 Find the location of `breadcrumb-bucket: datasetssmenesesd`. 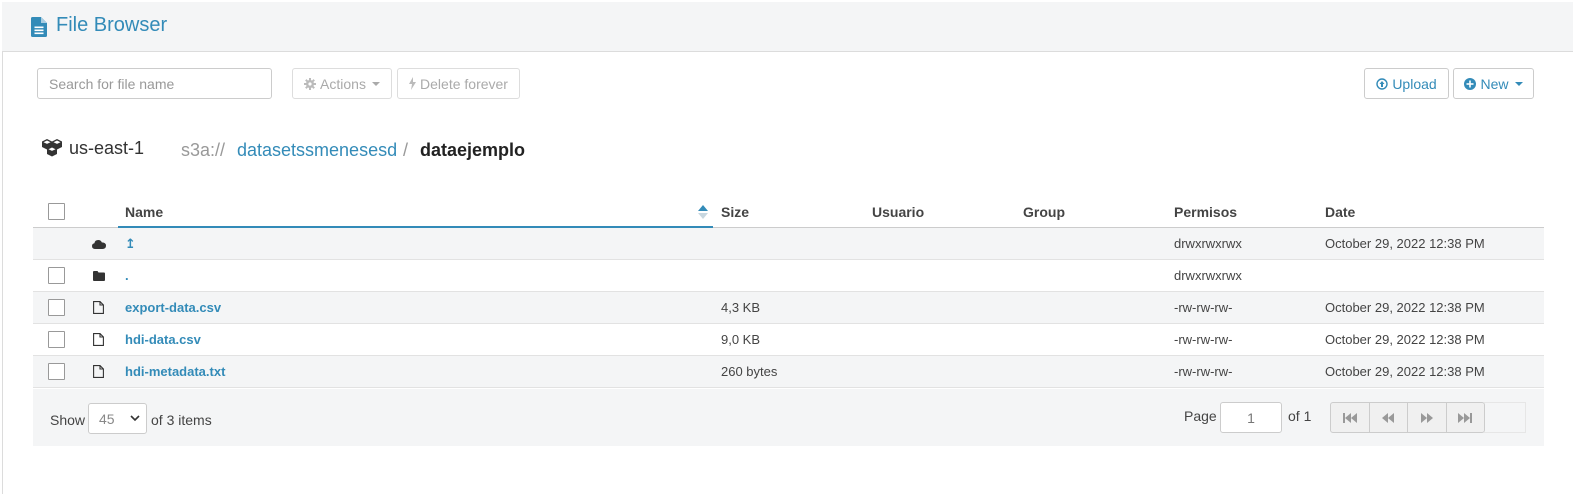

breadcrumb-bucket: datasetssmenesesd is located at coordinates (317, 150).